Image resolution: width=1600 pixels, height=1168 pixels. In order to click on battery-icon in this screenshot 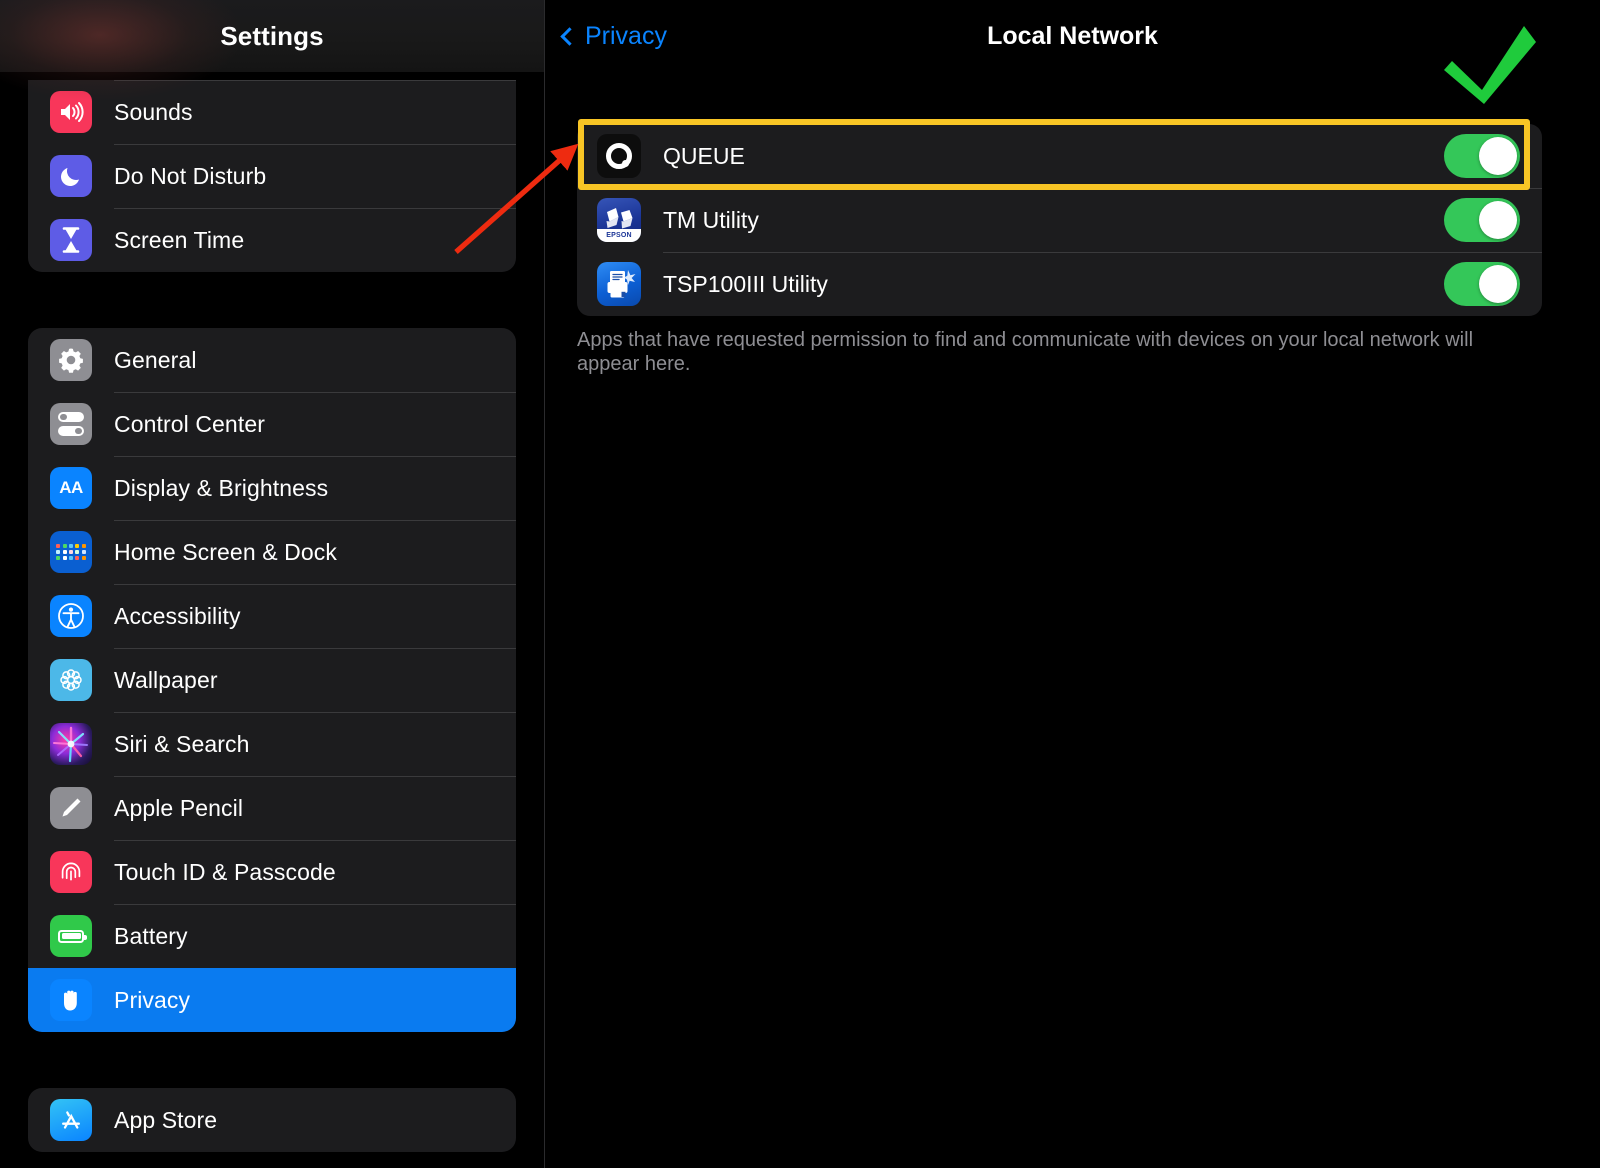, I will do `click(71, 936)`.